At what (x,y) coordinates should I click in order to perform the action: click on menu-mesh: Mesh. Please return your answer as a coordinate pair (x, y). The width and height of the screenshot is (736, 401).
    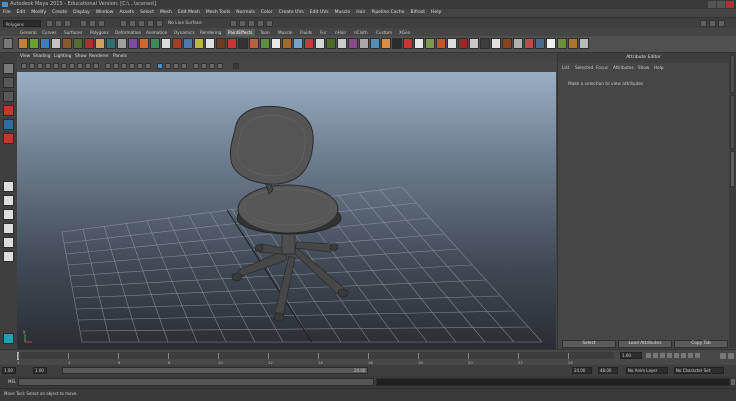
    Looking at the image, I should click on (166, 13).